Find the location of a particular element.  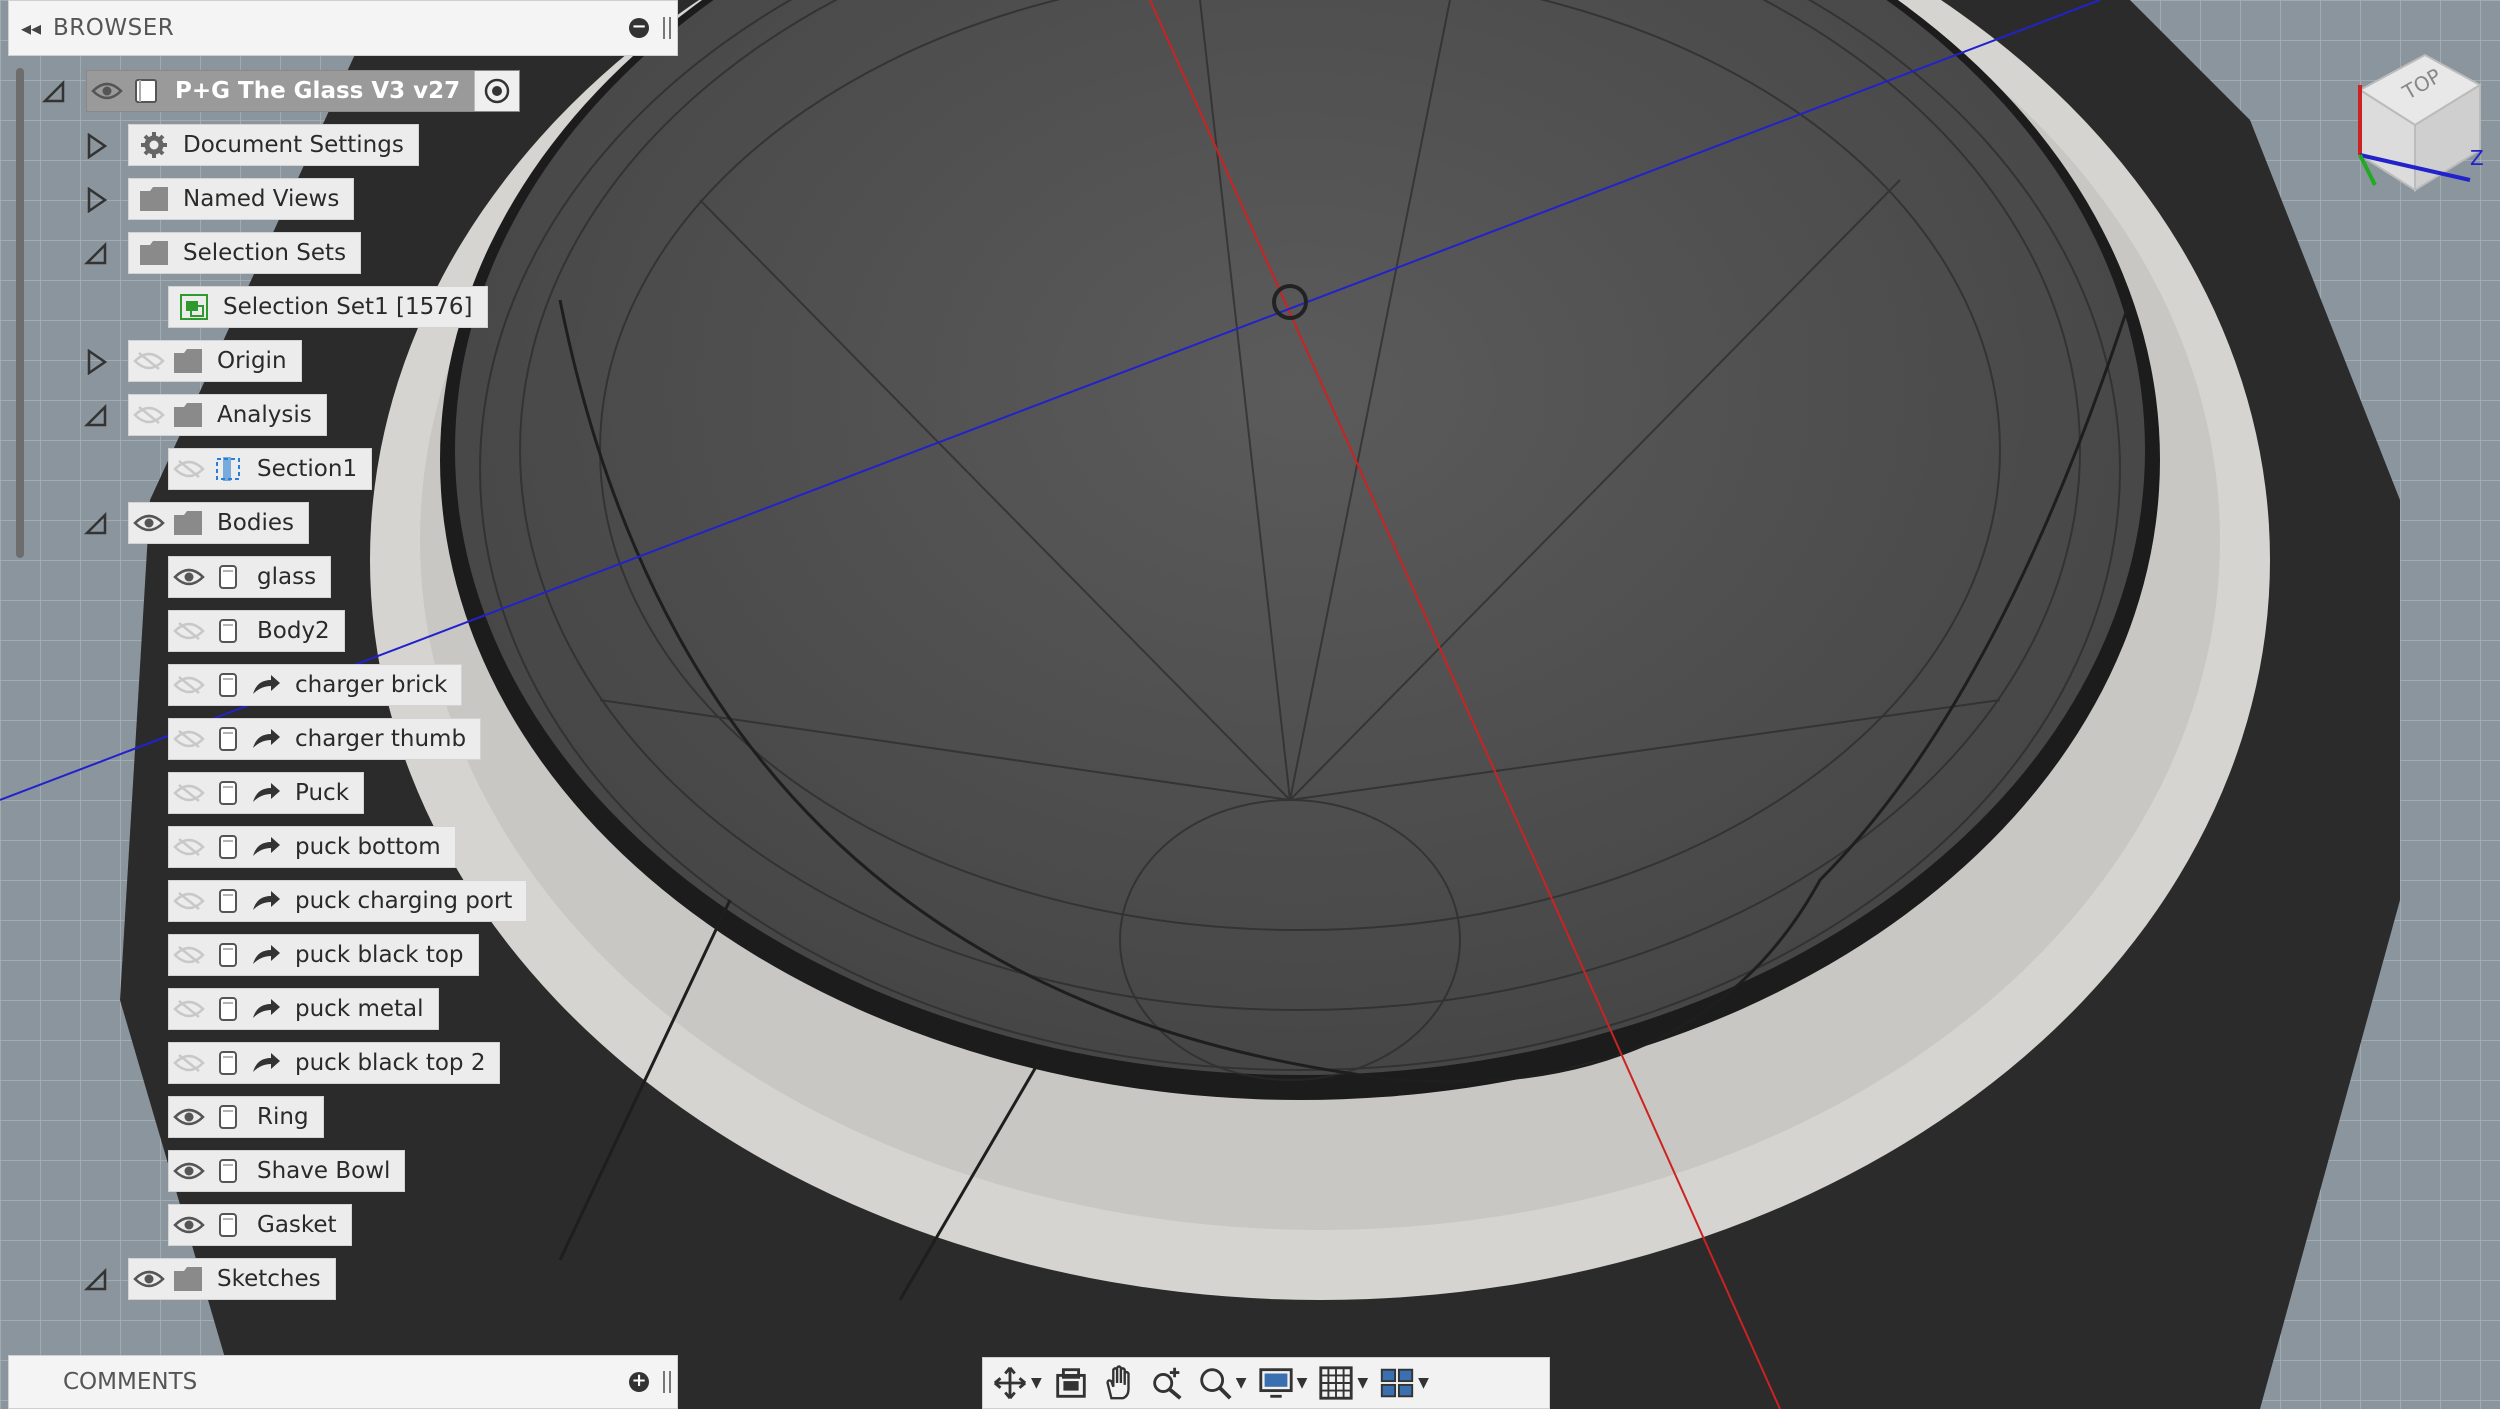

tree-row-sketches: Sketches is located at coordinates (232, 1279).